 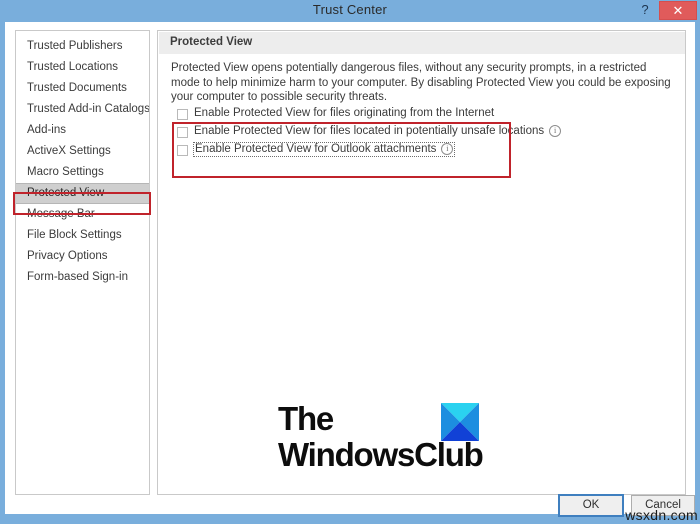 What do you see at coordinates (211, 42) in the screenshot?
I see `section-title: Protected View` at bounding box center [211, 42].